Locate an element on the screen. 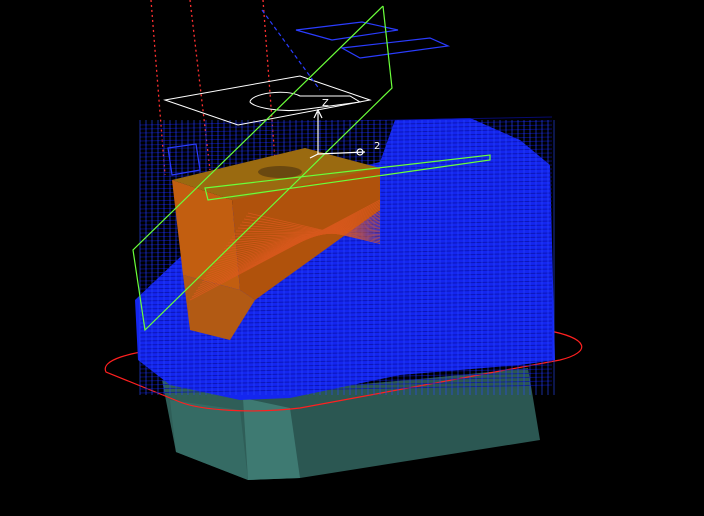  part-pocket is located at coordinates (280, 172).